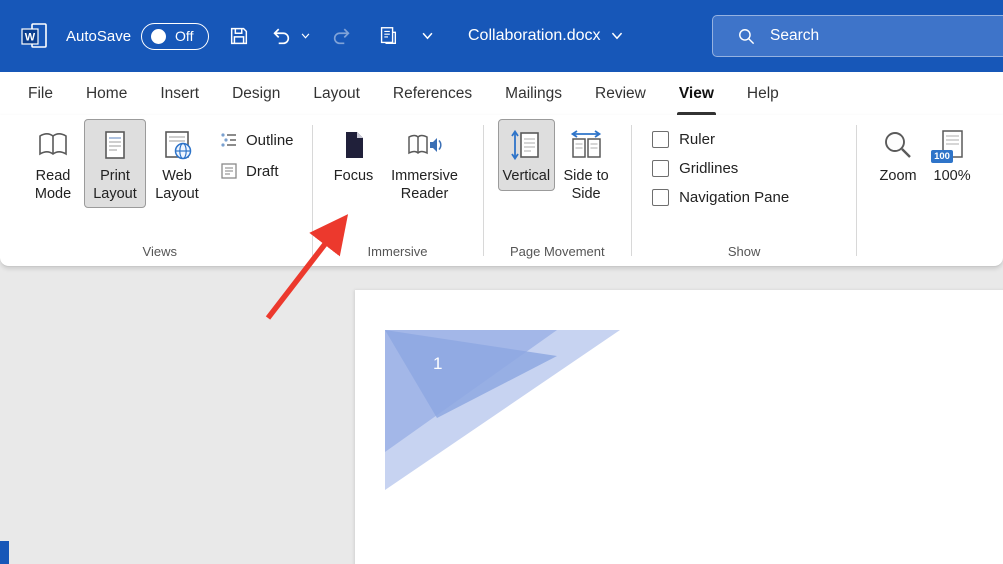  I want to click on vertical-icon, so click(526, 145).